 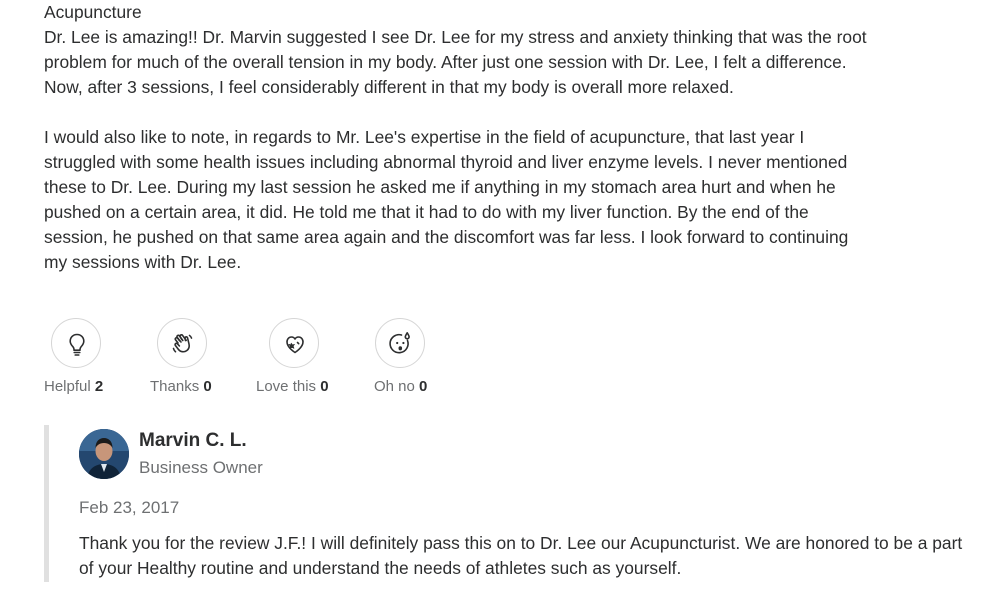 What do you see at coordinates (292, 386) in the screenshot?
I see `love-this-label: Love this 0` at bounding box center [292, 386].